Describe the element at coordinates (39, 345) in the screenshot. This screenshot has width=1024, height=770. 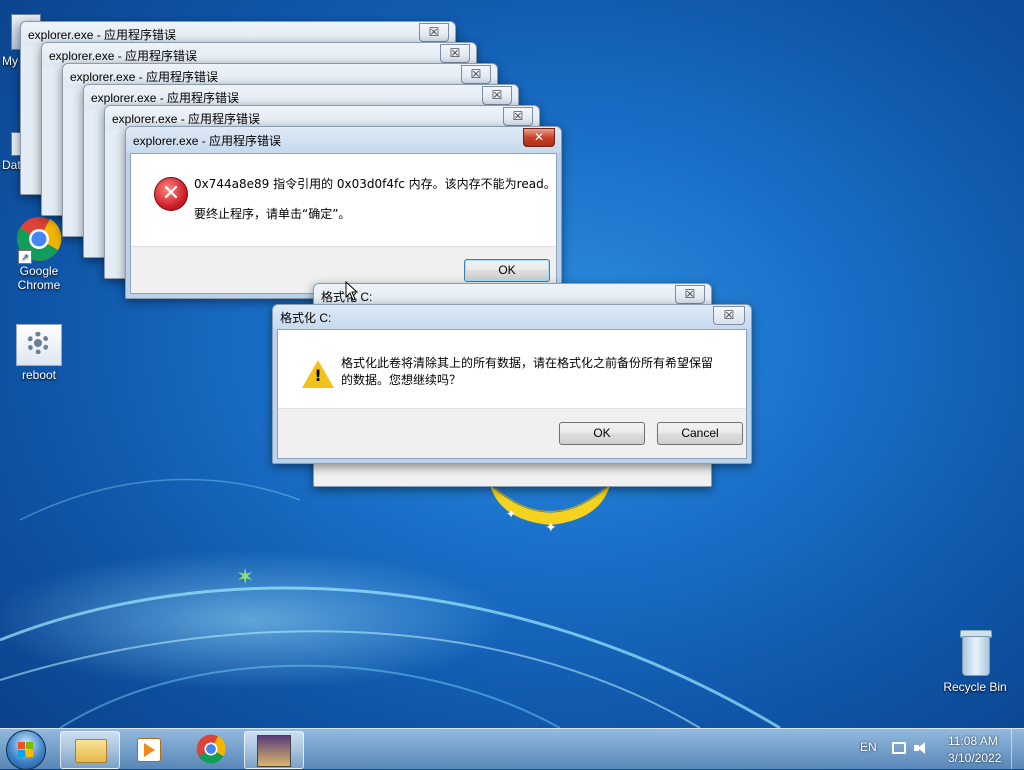
I see `gear-icon` at that location.